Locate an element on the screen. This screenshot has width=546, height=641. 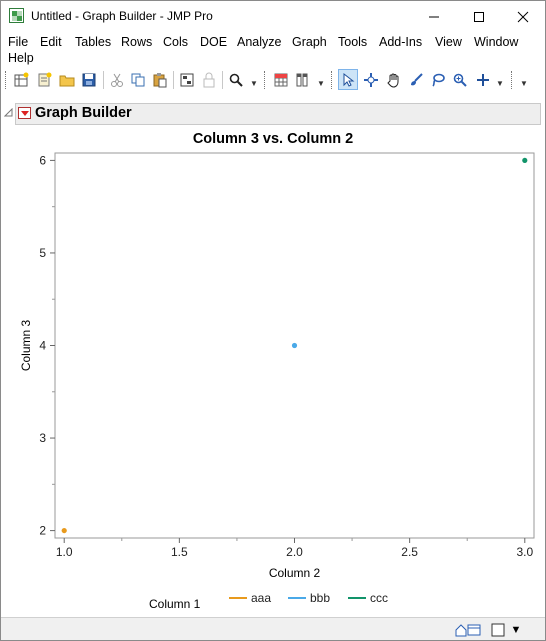
x-axis: 1.0 1.5 2.0 2.5 3.0 is located at coordinates (294, 548).